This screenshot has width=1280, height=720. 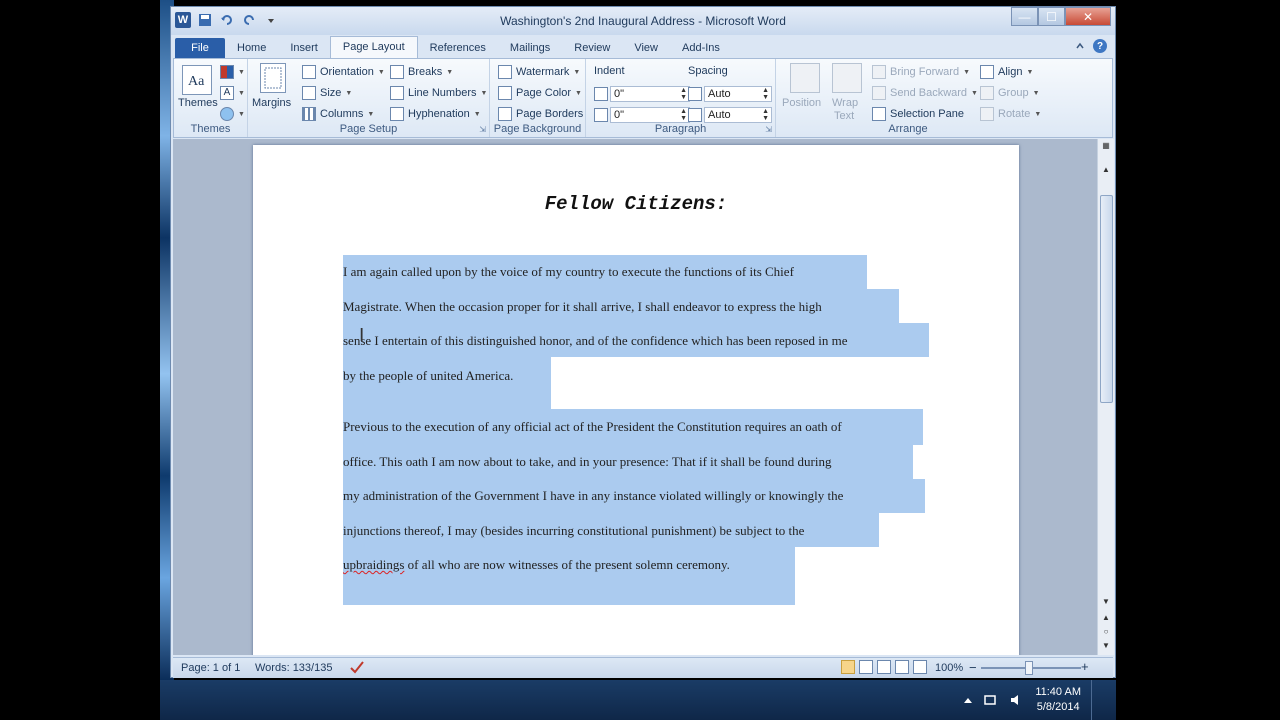 What do you see at coordinates (331, 93) in the screenshot?
I see `size-label: Size` at bounding box center [331, 93].